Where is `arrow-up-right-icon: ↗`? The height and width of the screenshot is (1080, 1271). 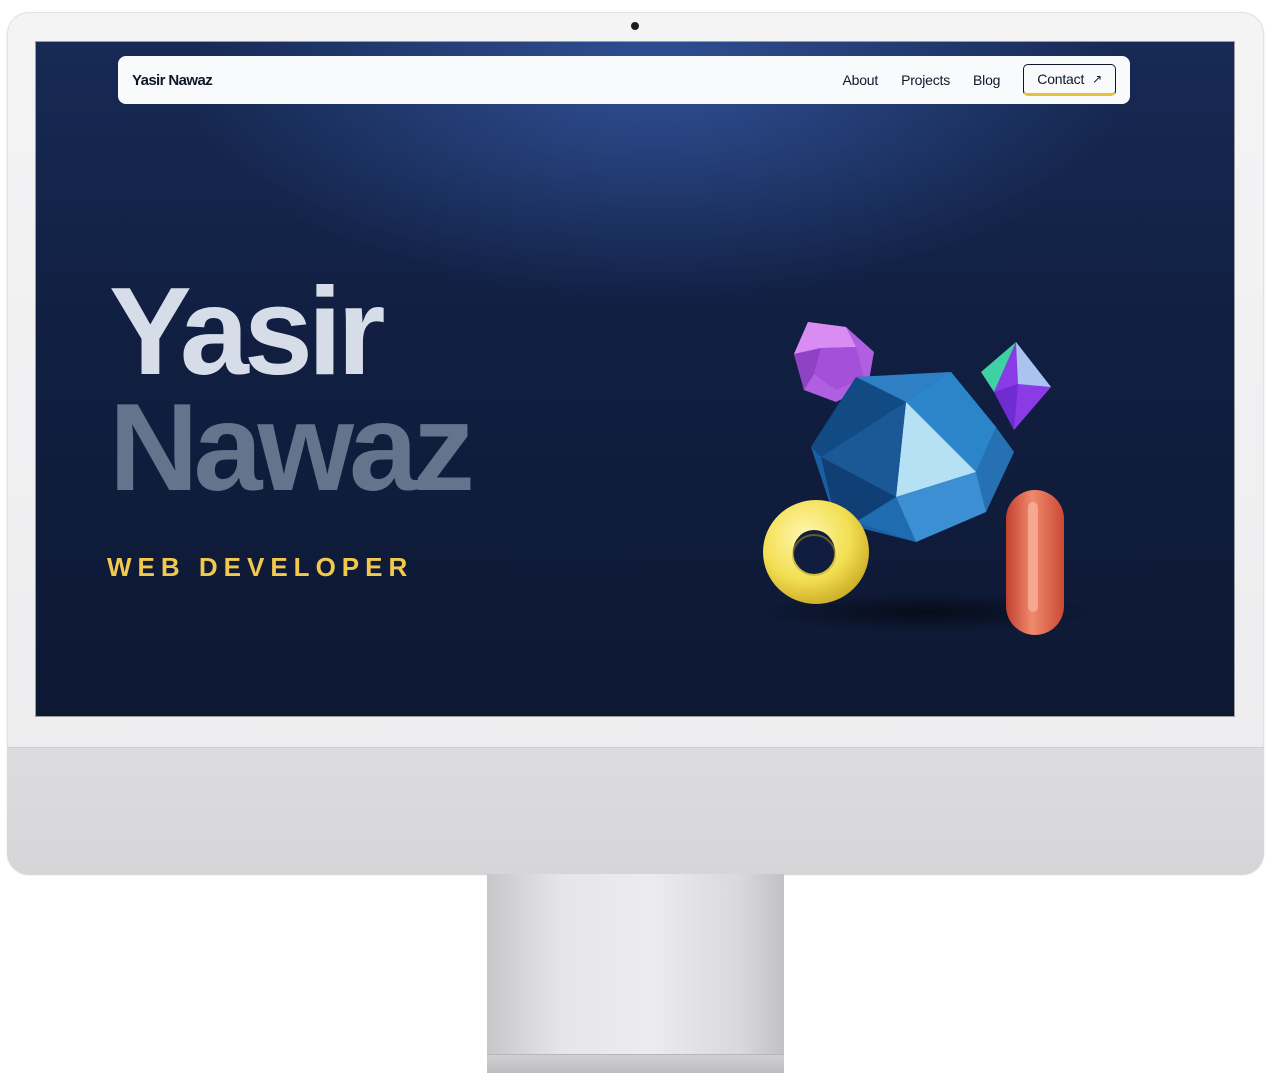
arrow-up-right-icon: ↗ is located at coordinates (1097, 79).